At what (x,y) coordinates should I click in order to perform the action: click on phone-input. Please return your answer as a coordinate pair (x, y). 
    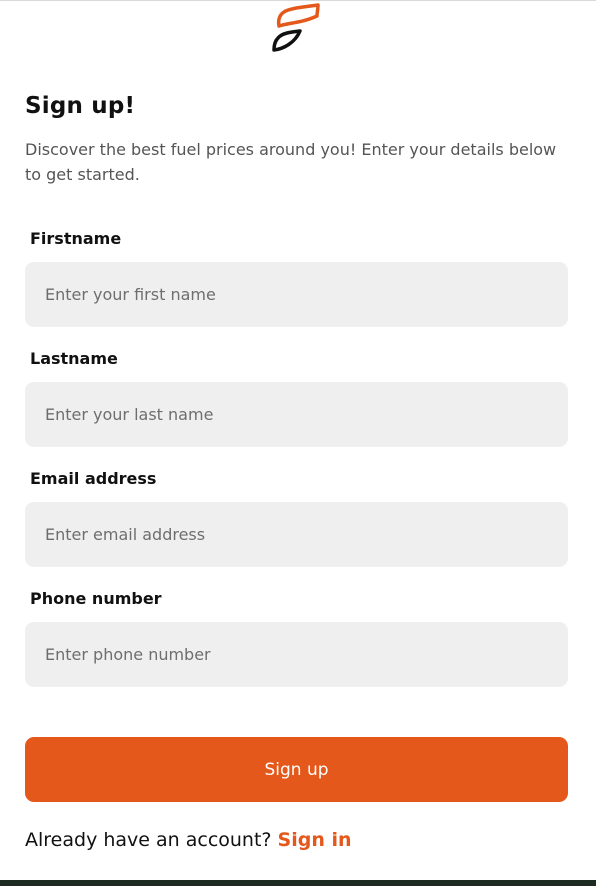
    Looking at the image, I should click on (296, 654).